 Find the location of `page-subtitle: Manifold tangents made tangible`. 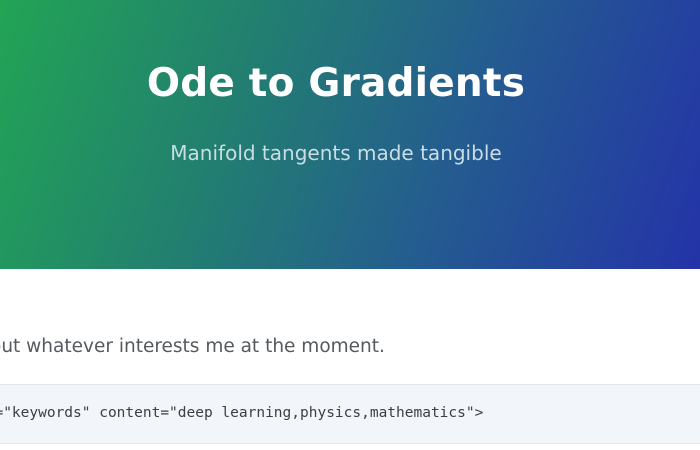

page-subtitle: Manifold tangents made tangible is located at coordinates (336, 153).